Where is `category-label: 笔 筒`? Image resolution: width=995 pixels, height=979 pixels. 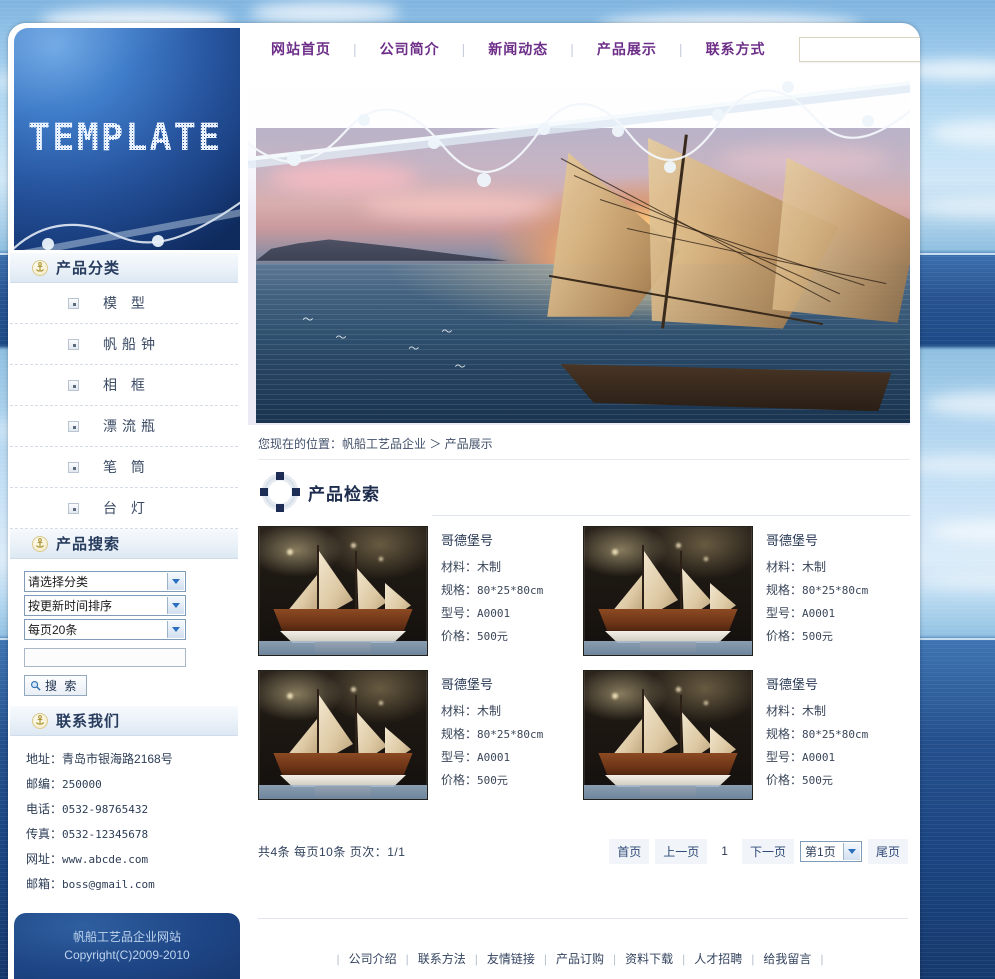
category-label: 笔 筒 is located at coordinates (126, 467).